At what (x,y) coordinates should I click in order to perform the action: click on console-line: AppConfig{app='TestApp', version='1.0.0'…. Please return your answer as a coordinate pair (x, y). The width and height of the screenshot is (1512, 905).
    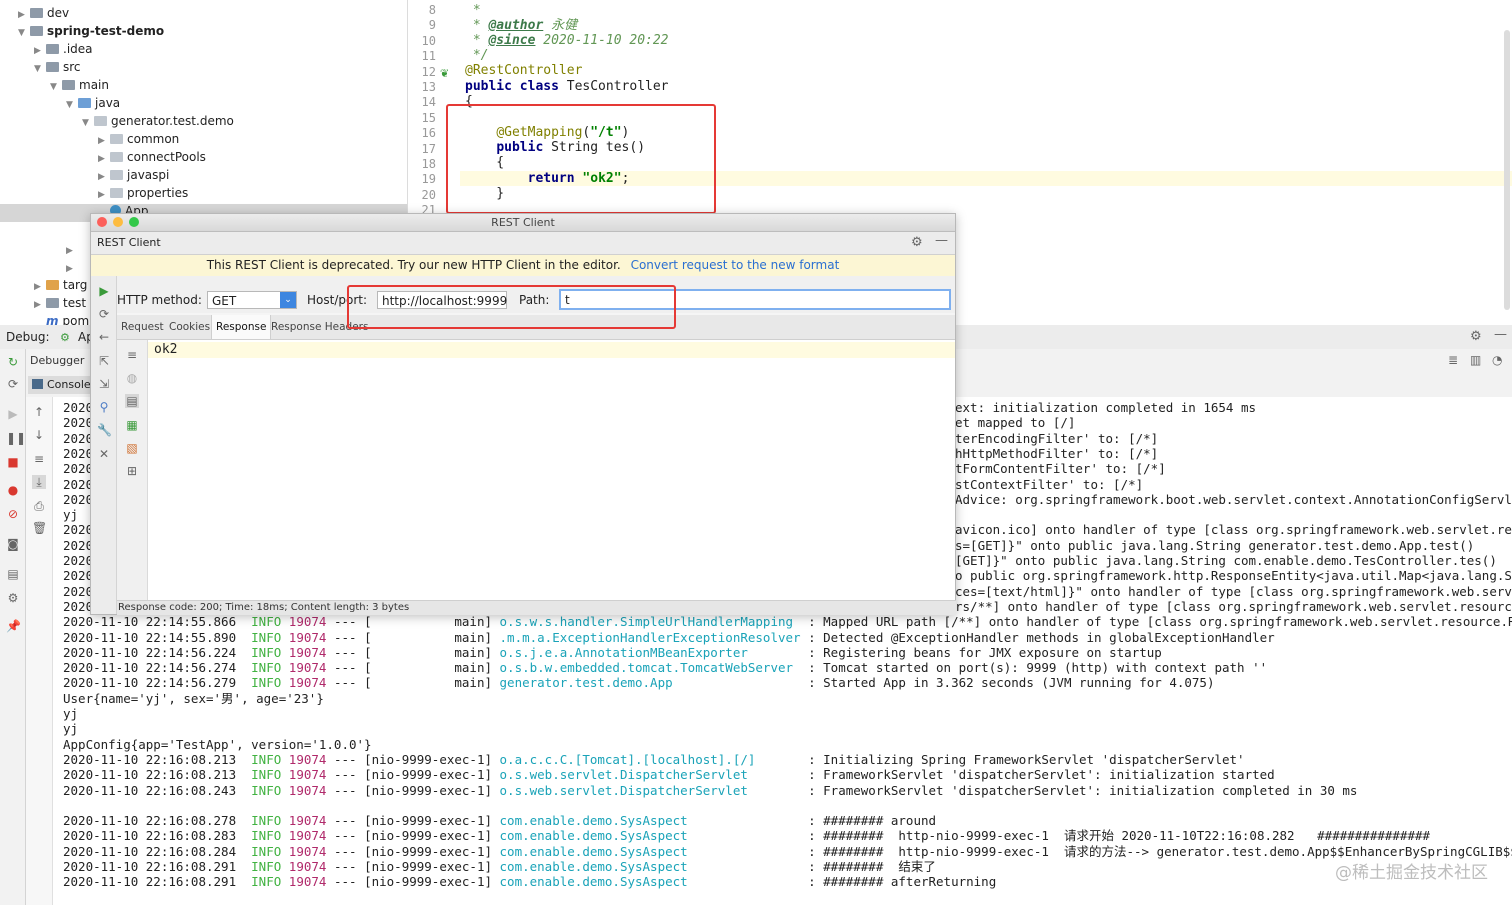
    Looking at the image, I should click on (217, 744).